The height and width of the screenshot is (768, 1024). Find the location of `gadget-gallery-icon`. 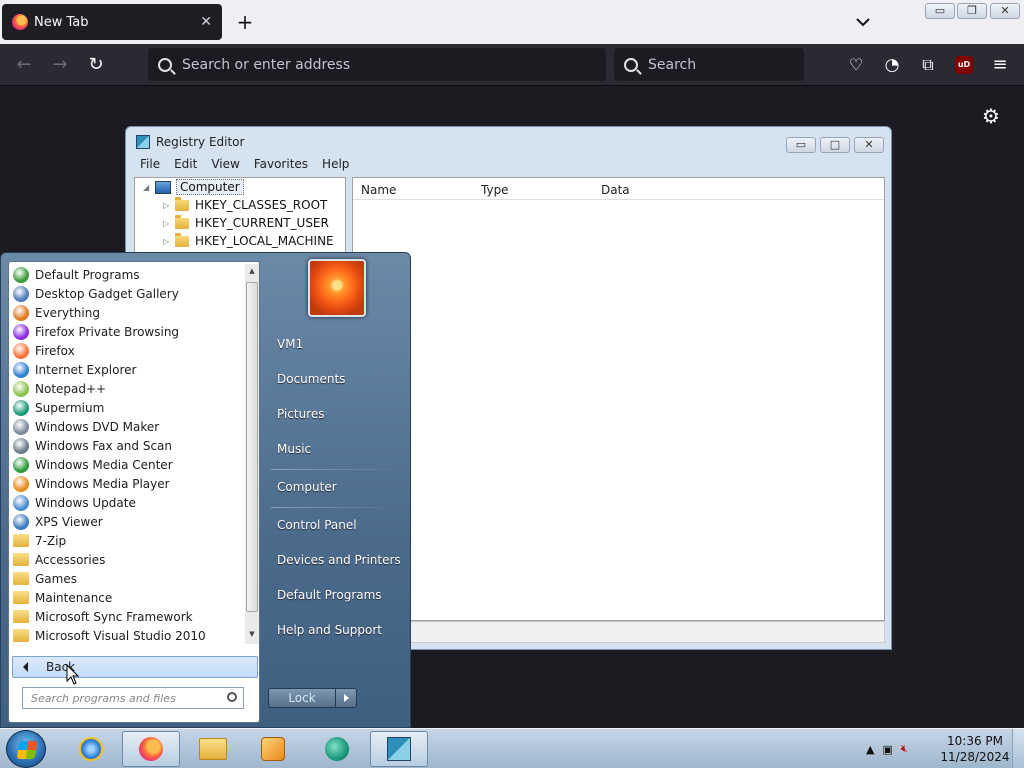

gadget-gallery-icon is located at coordinates (21, 293).